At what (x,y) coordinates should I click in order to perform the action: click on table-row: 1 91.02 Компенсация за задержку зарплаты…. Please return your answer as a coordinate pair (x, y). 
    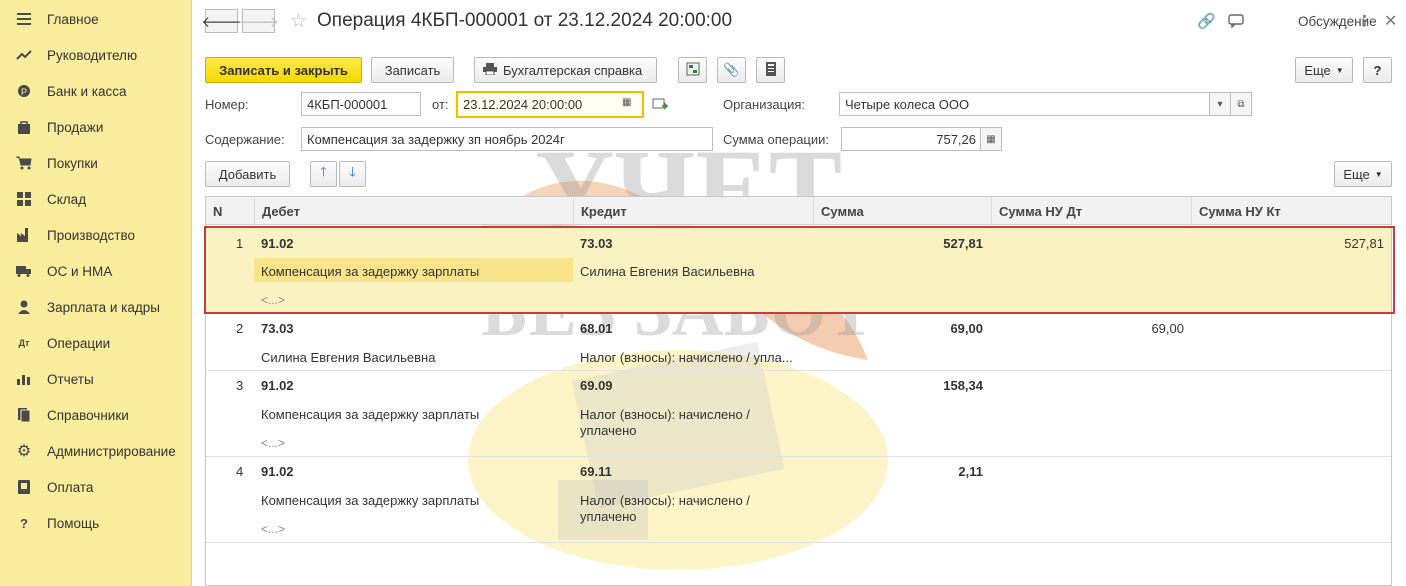
    Looking at the image, I should click on (798, 270).